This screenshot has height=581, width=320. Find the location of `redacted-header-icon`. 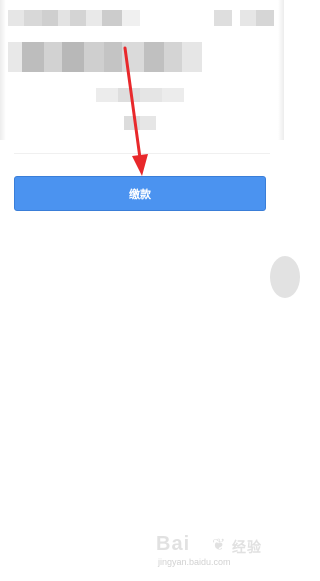

redacted-header-icon is located at coordinates (223, 18).